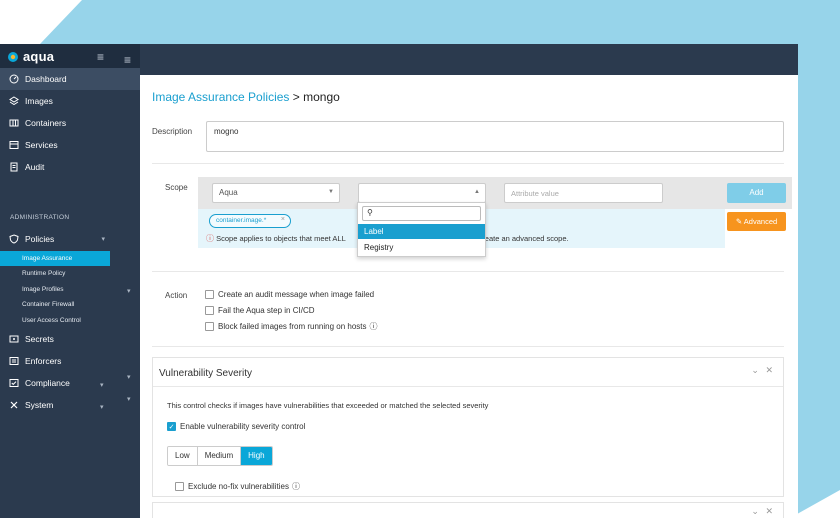  Describe the element at coordinates (176, 295) in the screenshot. I see `action-label: Action` at that location.